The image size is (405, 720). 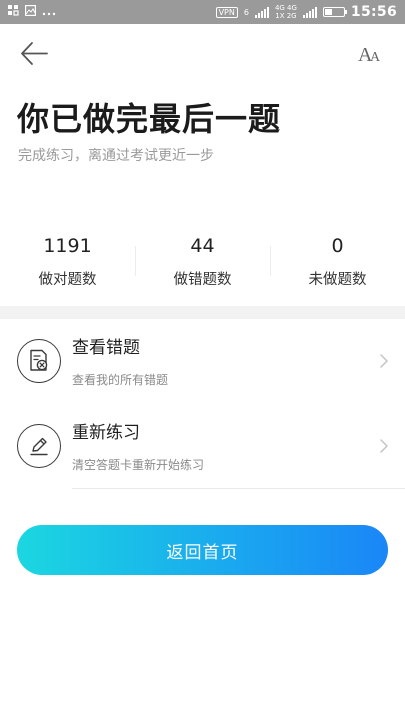 I want to click on return-home-button: 返回首页, so click(x=202, y=550).